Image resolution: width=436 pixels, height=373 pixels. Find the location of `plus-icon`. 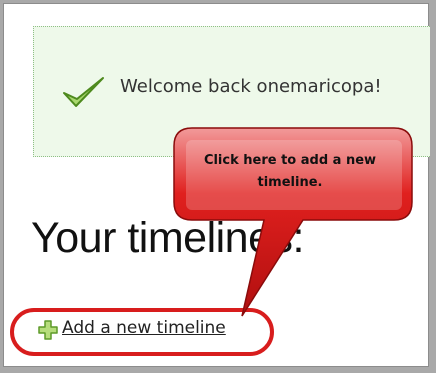

plus-icon is located at coordinates (48, 330).